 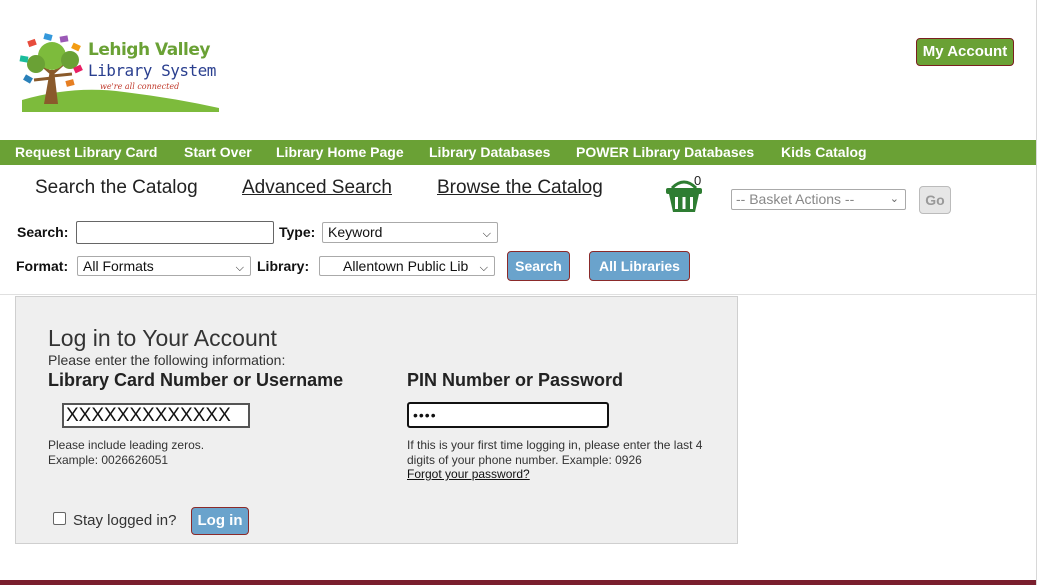 I want to click on footer-bar, so click(x=518, y=582).